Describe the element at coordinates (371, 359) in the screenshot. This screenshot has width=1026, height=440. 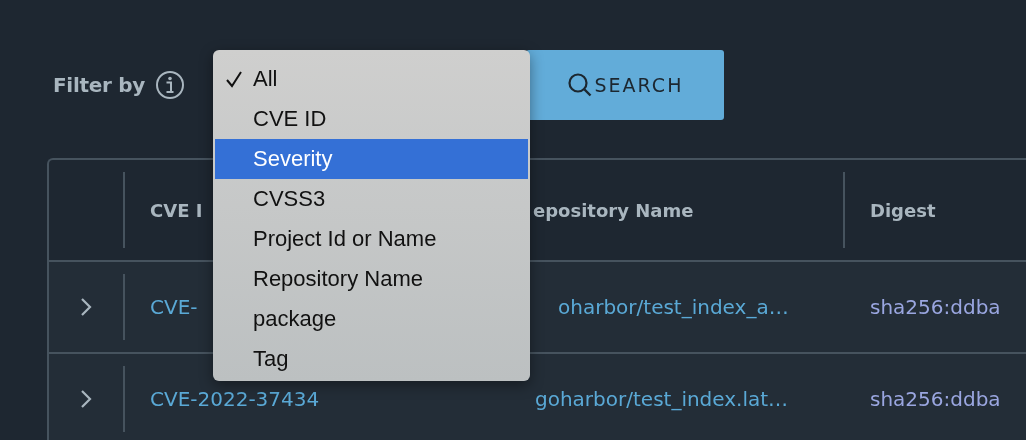
I see `menu-option: Tag` at that location.